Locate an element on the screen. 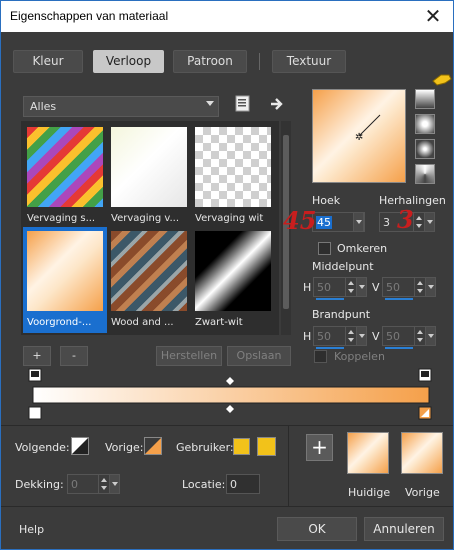 The height and width of the screenshot is (550, 454). previous-swatch-label: Vorige is located at coordinates (422, 492).